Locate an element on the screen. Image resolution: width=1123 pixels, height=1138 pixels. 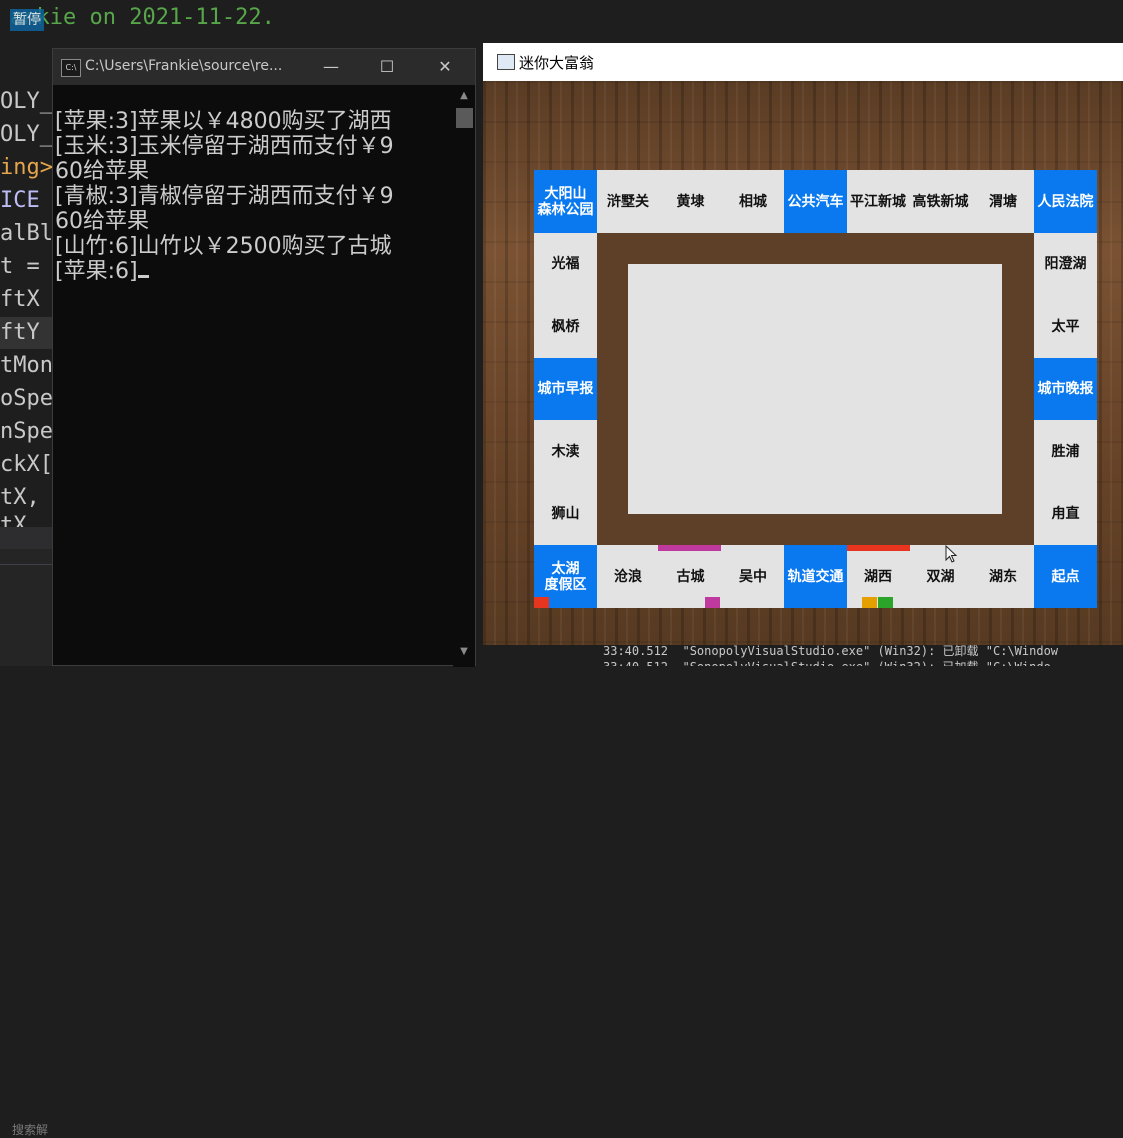
board-tile: 轨道交通 is located at coordinates (815, 576).